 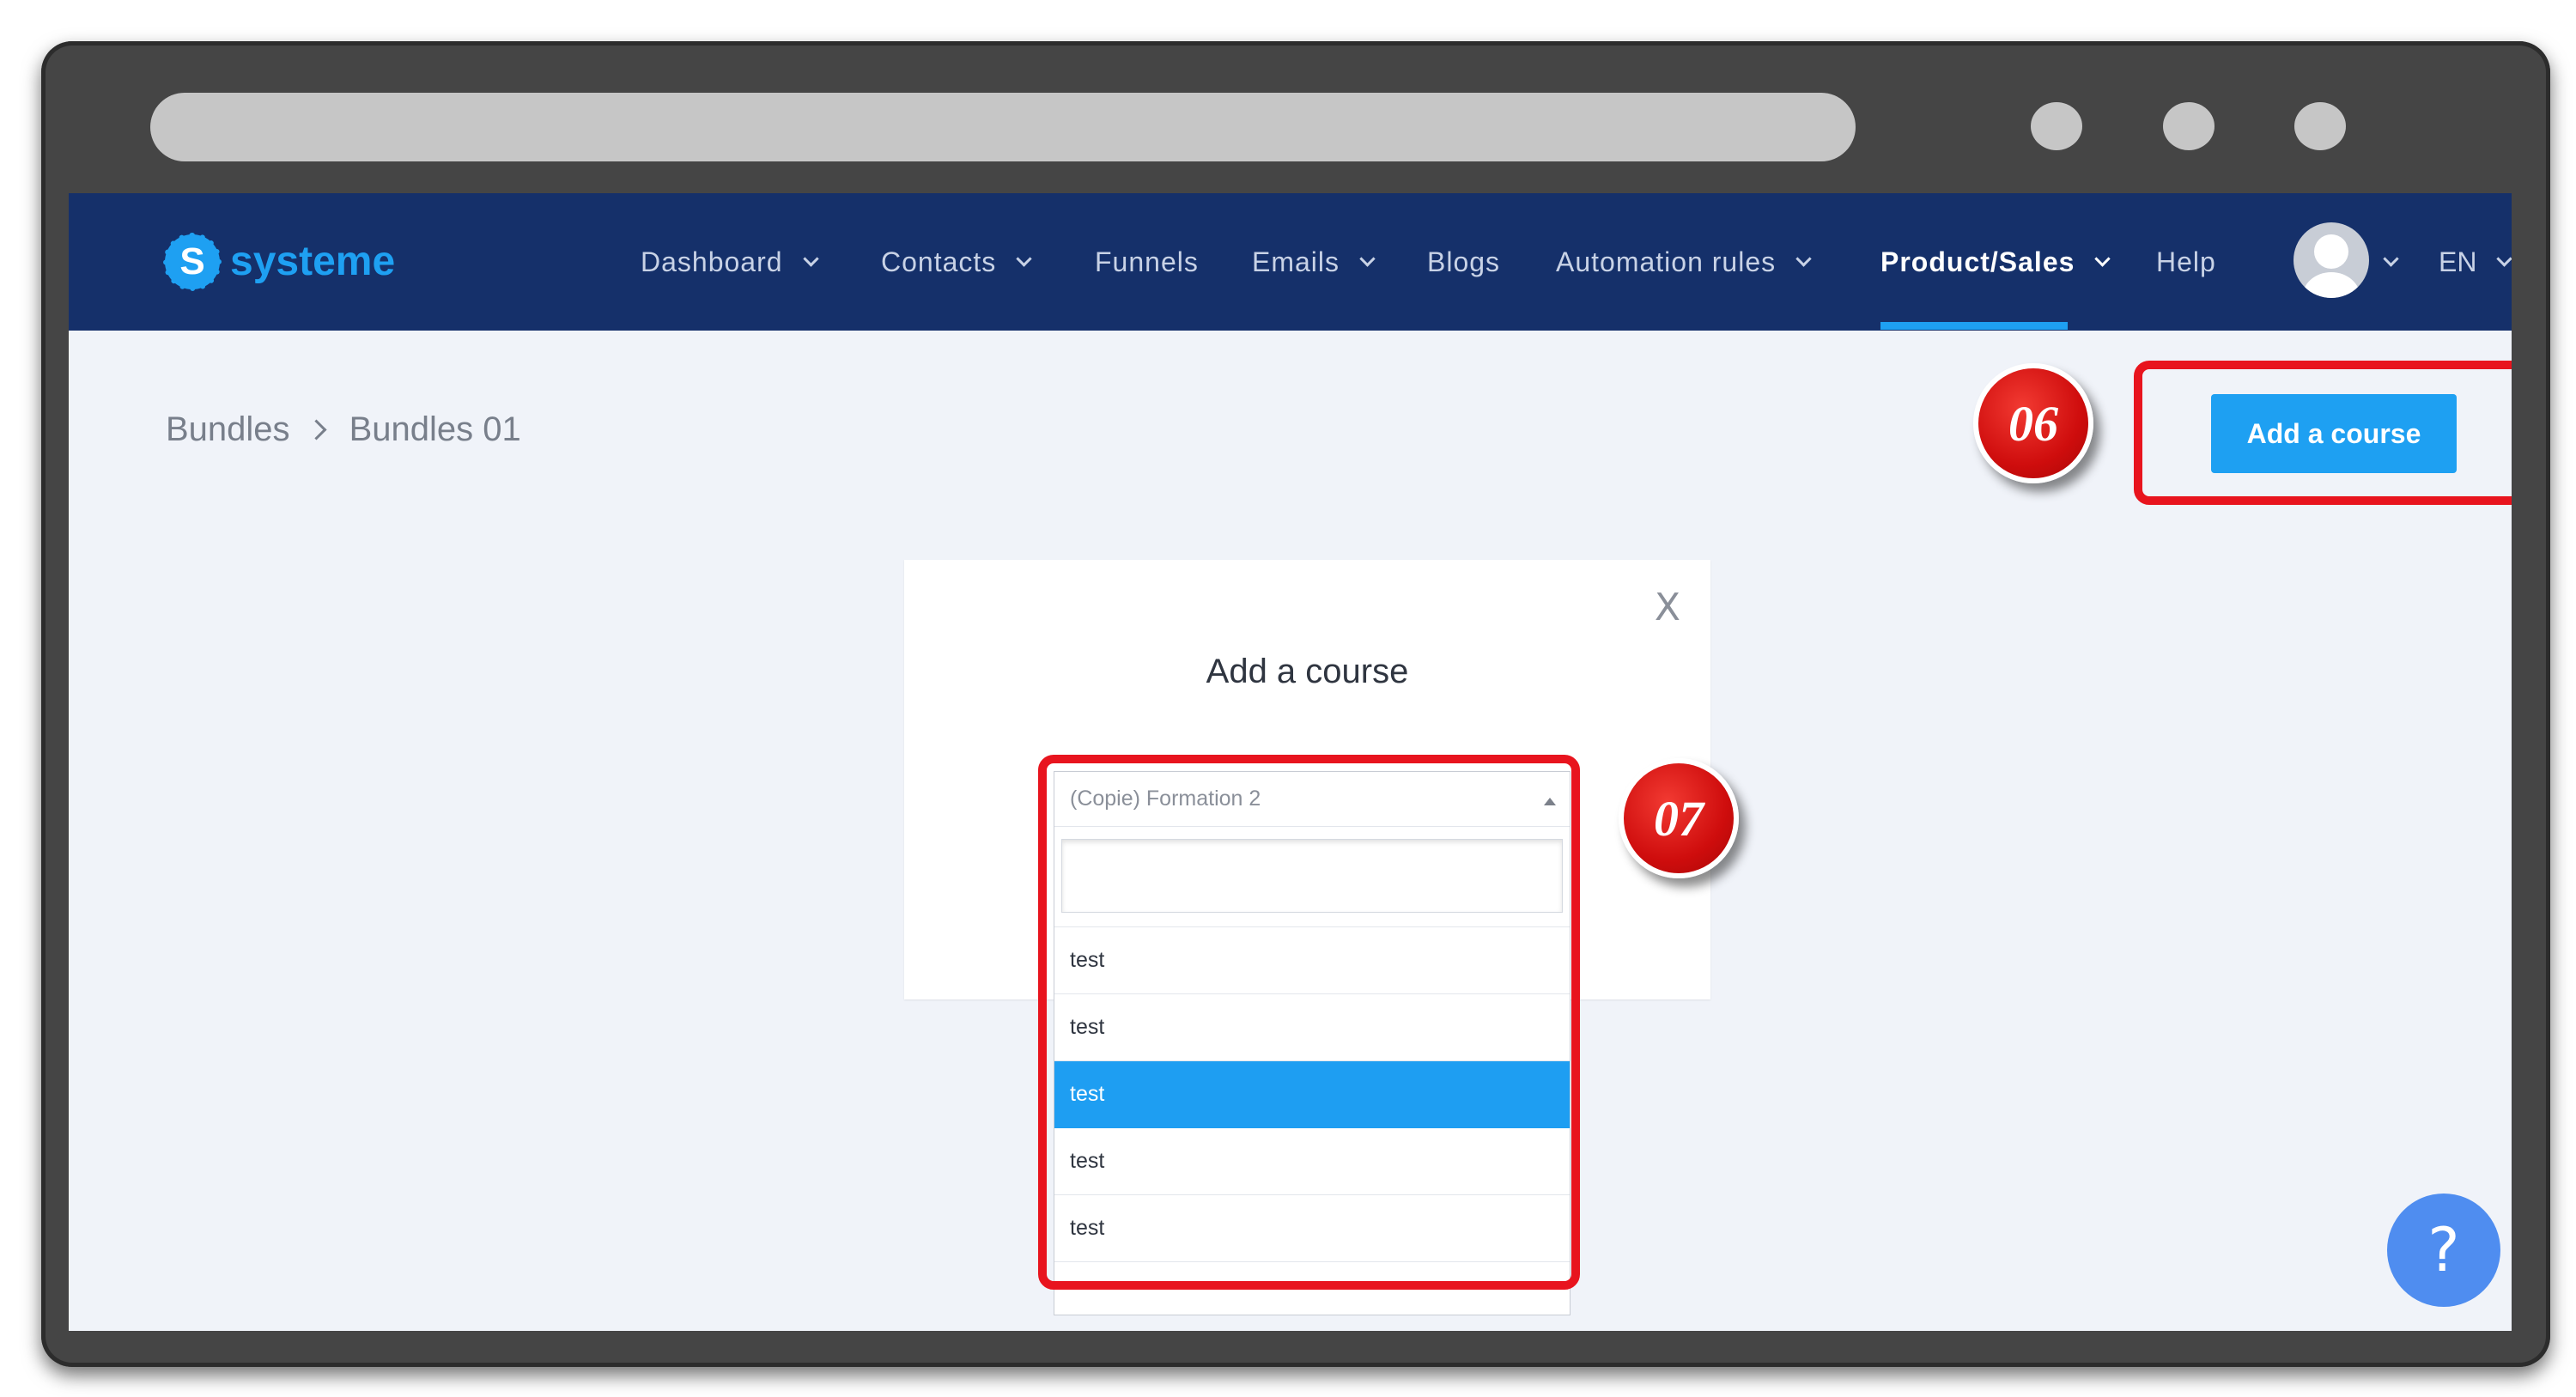 I want to click on chevron-right-icon, so click(x=316, y=429).